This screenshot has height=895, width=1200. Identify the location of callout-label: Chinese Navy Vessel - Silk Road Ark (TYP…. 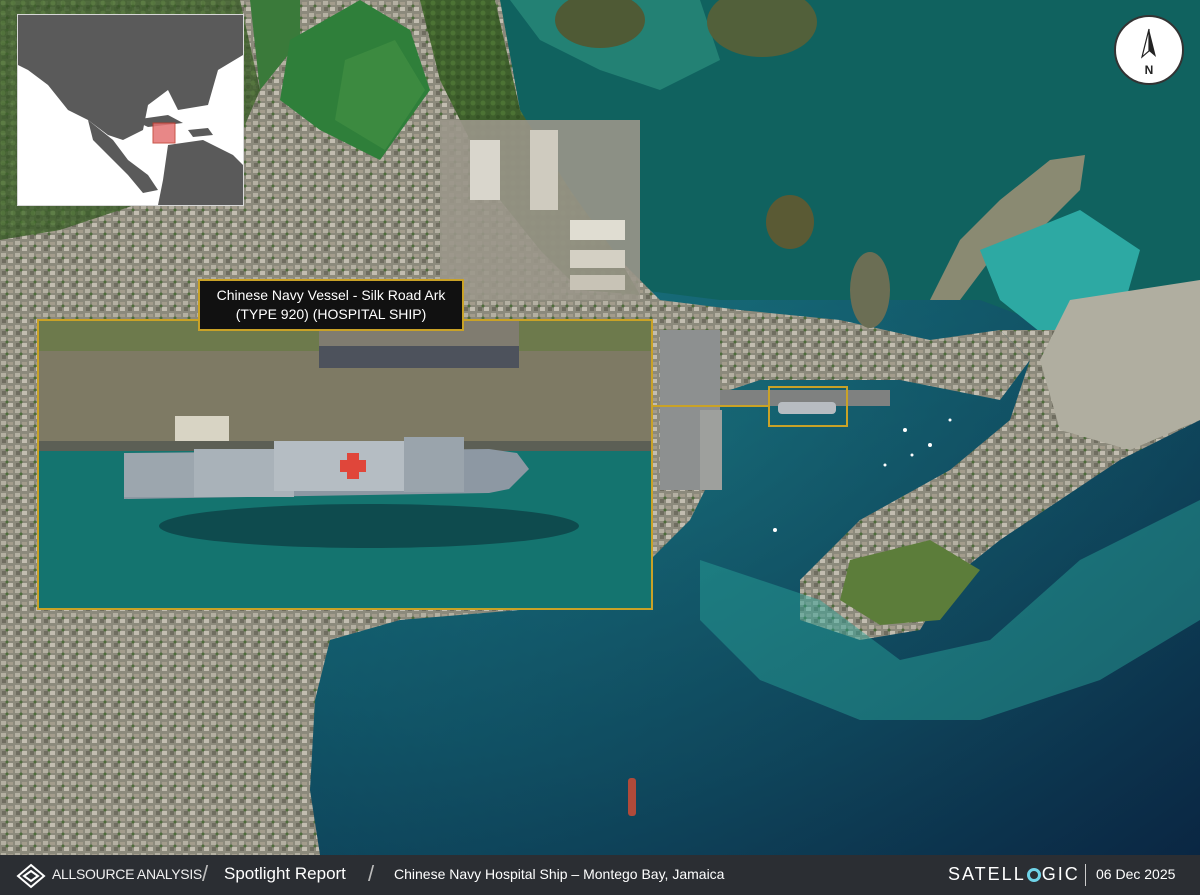
(331, 305).